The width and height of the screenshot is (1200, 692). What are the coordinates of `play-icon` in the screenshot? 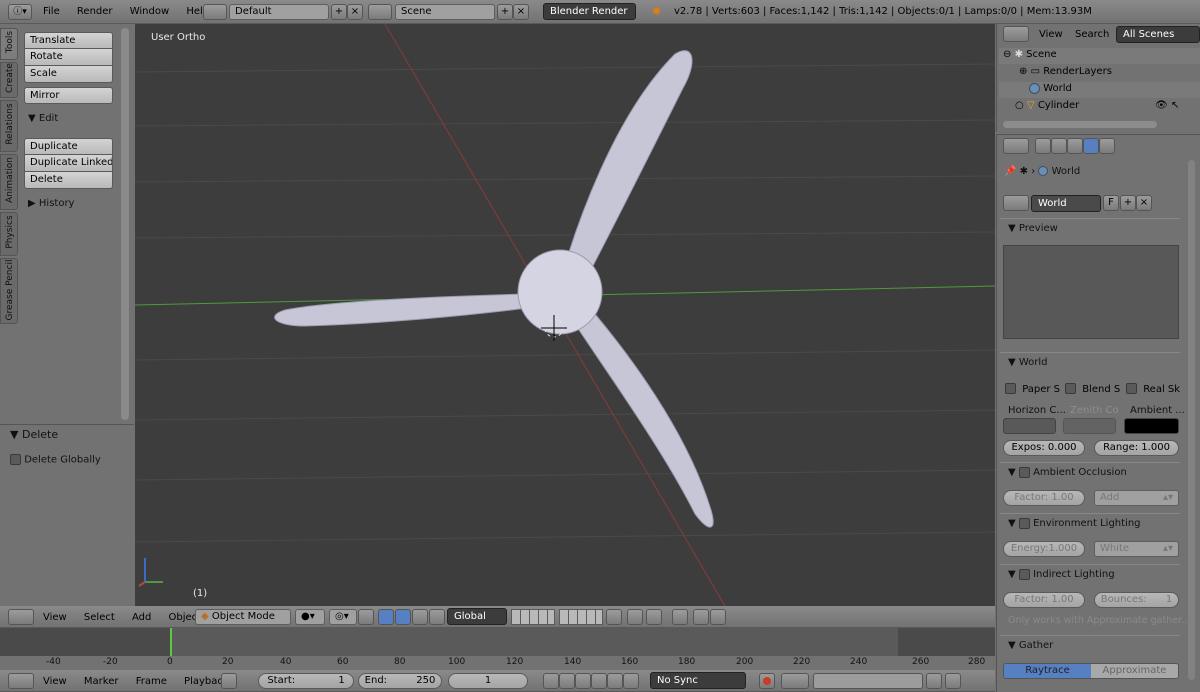 It's located at (599, 681).